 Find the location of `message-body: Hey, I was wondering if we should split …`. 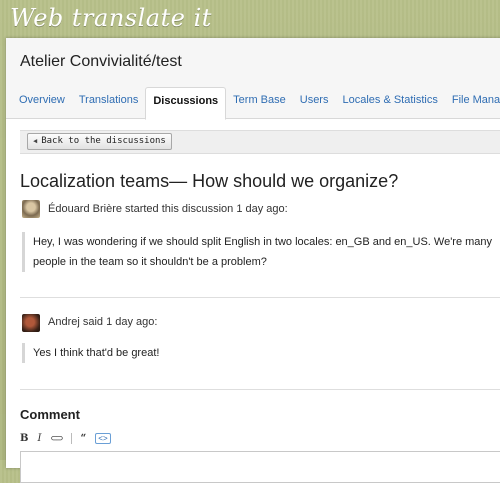

message-body: Hey, I was wondering if we should split … is located at coordinates (257, 252).